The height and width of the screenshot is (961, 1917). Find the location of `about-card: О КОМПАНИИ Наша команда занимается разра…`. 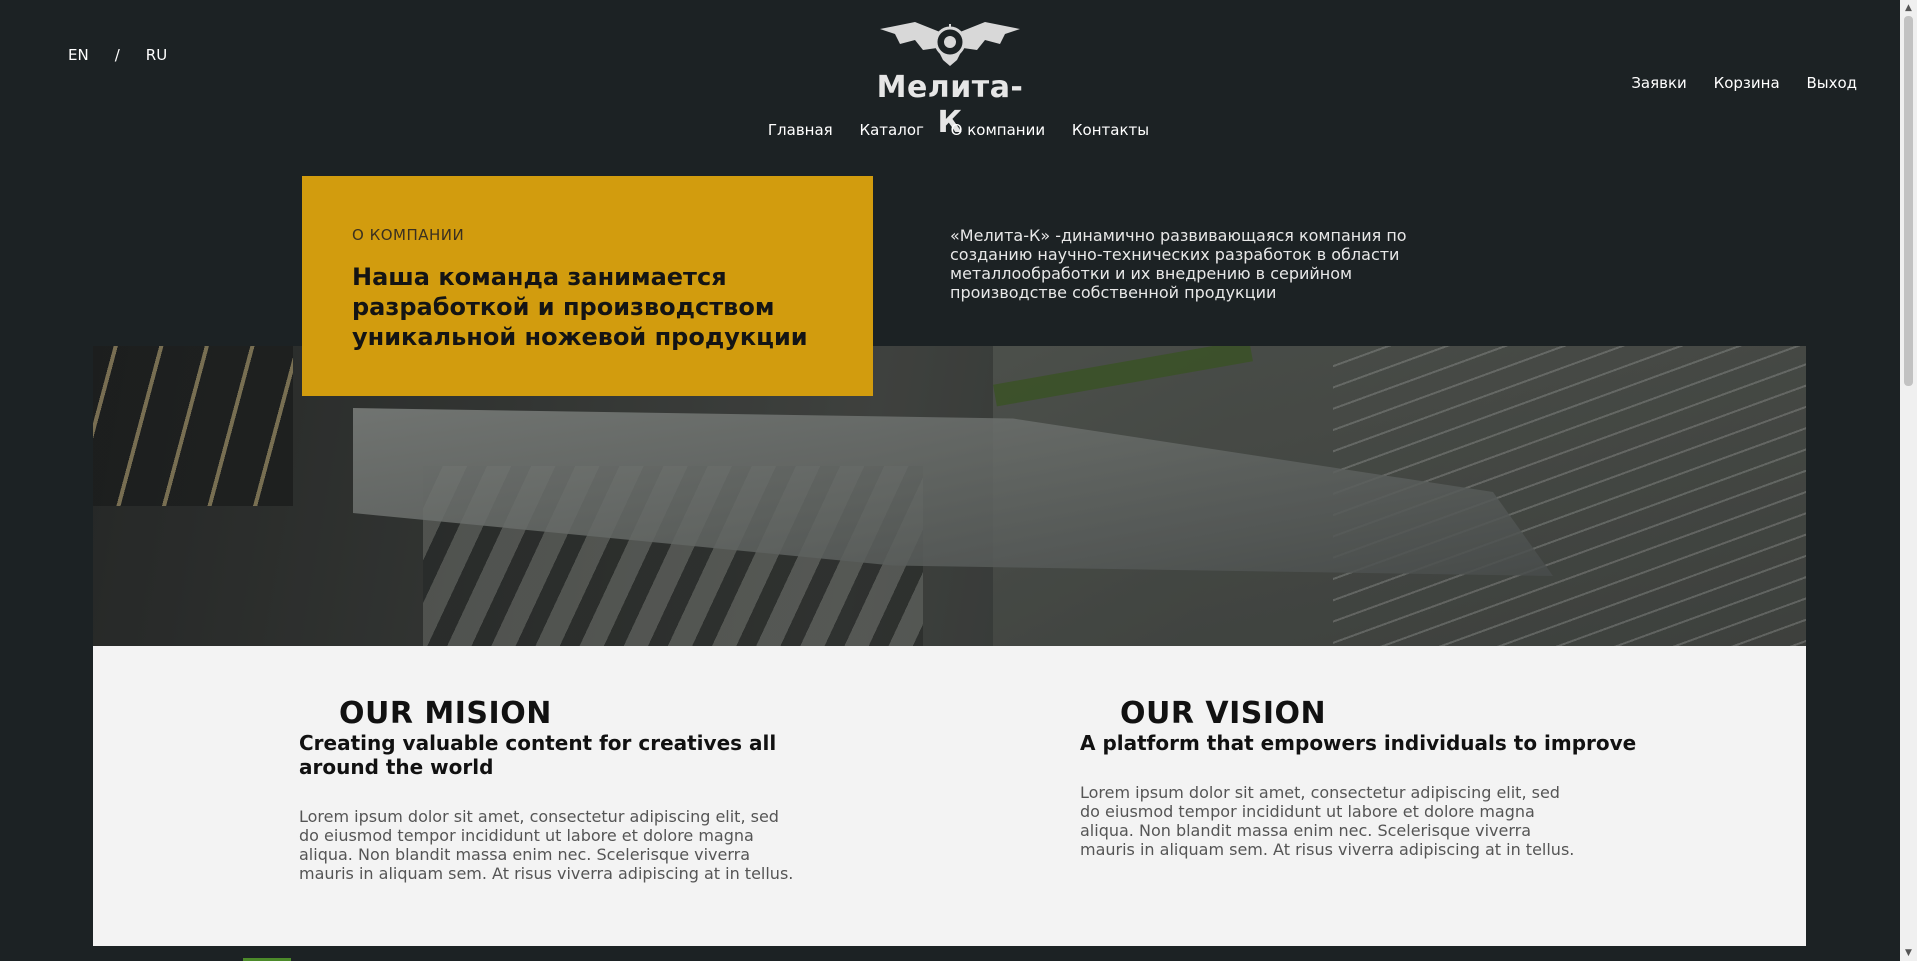

about-card: О КОМПАНИИ Наша команда занимается разра… is located at coordinates (587, 286).